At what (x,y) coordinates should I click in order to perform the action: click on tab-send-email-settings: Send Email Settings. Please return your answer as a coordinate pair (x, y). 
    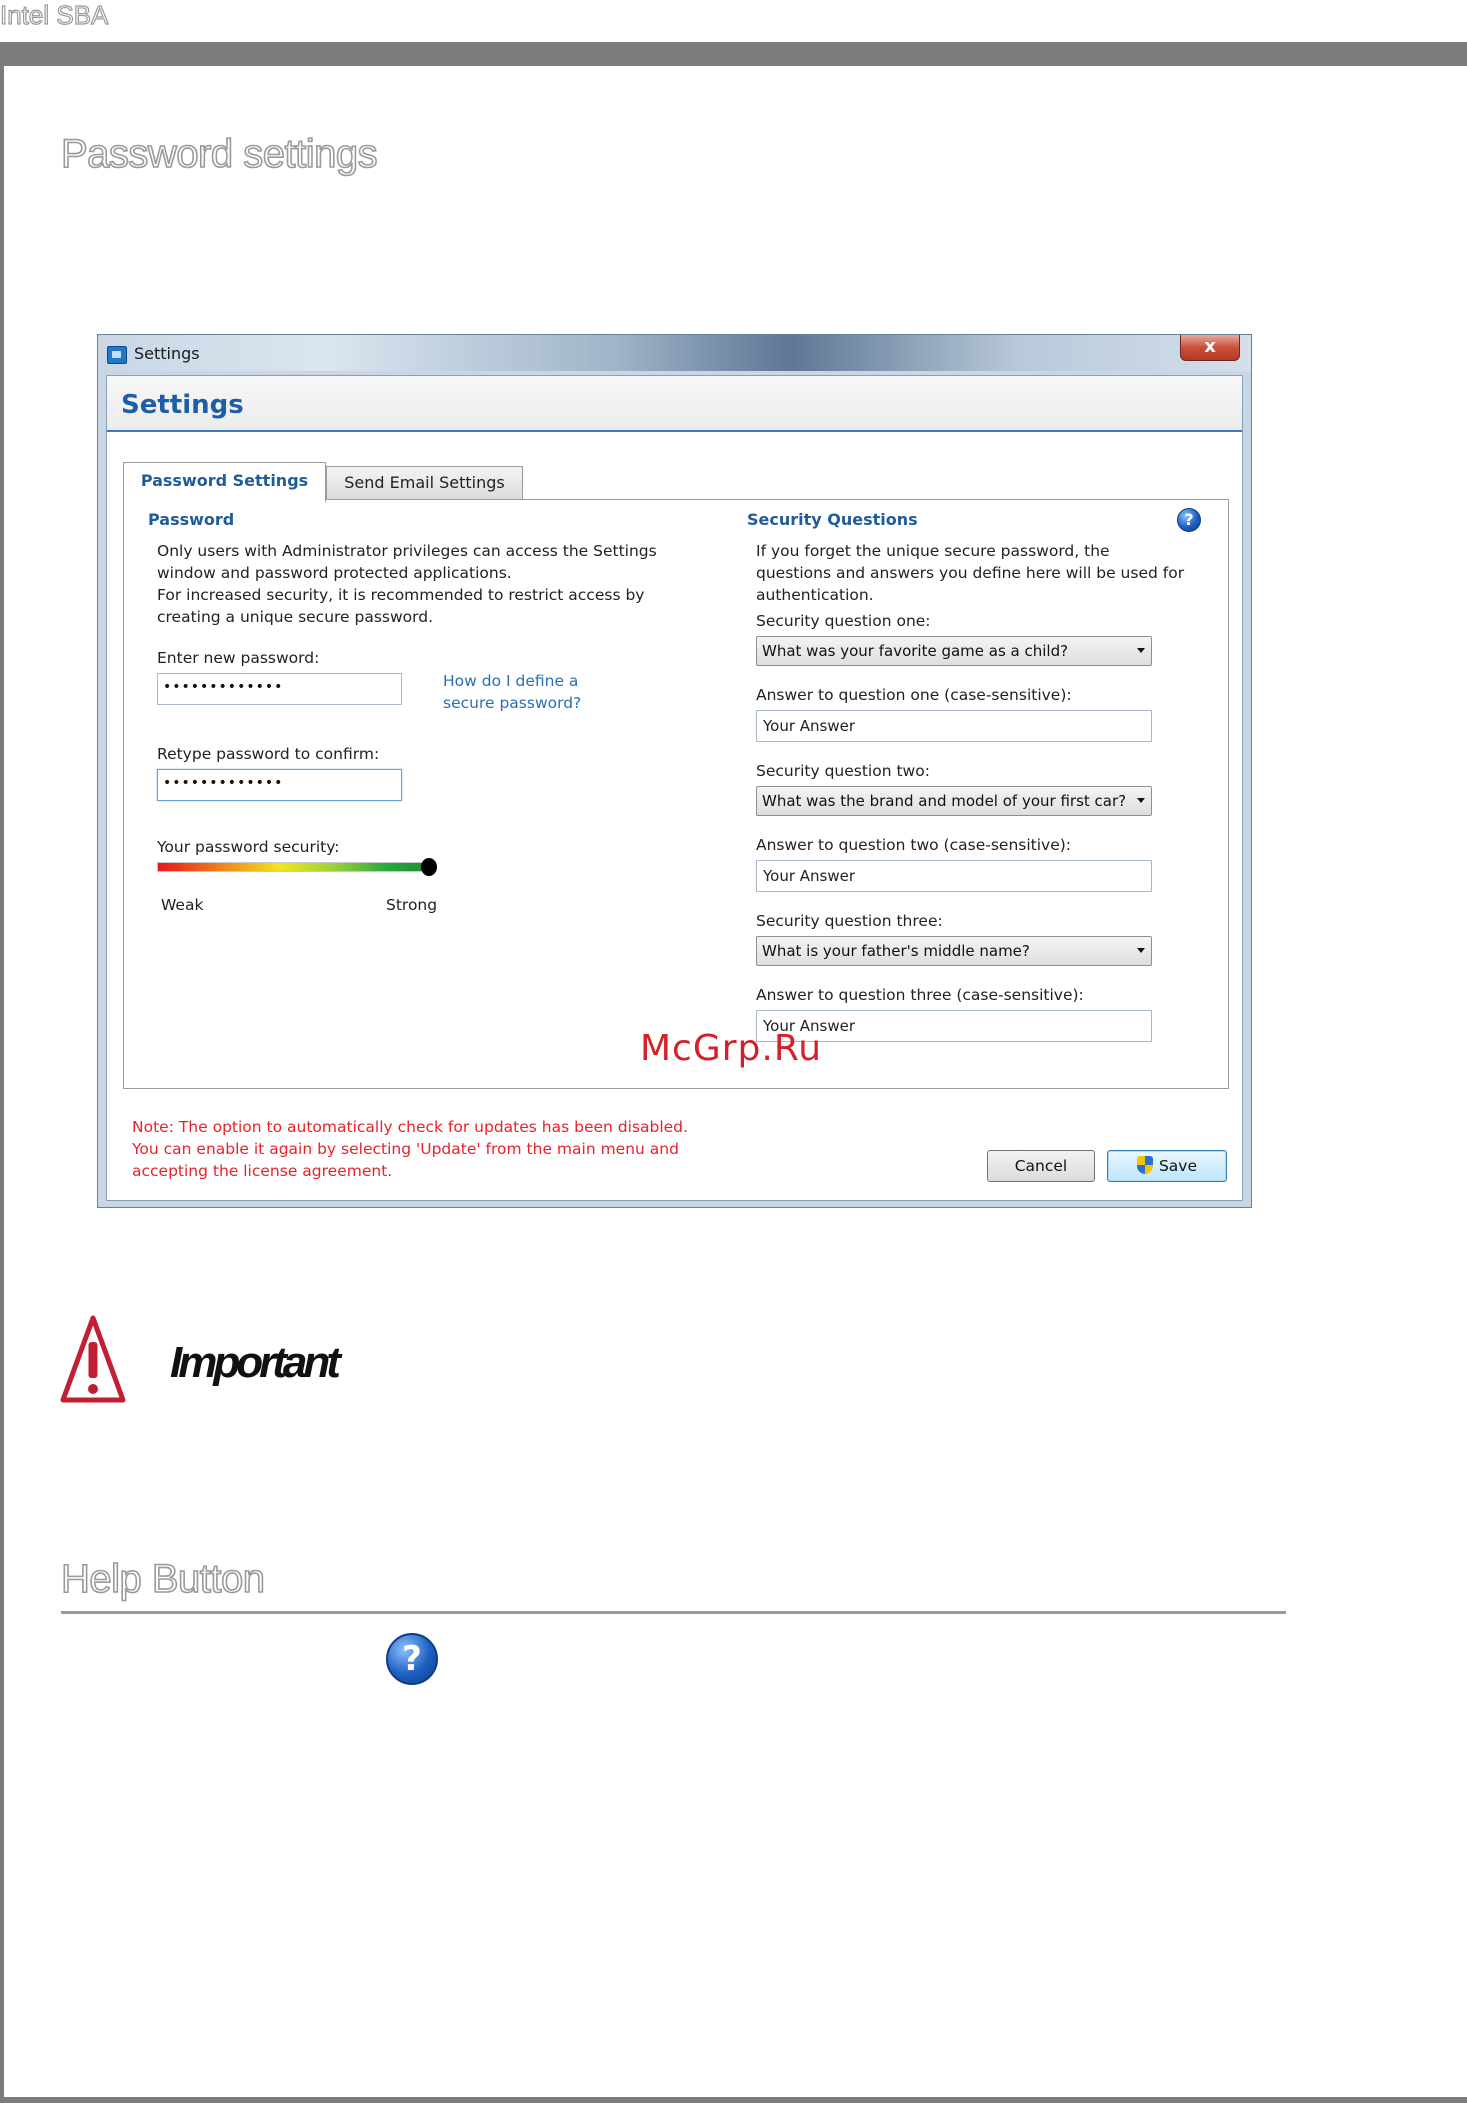
    Looking at the image, I should click on (424, 483).